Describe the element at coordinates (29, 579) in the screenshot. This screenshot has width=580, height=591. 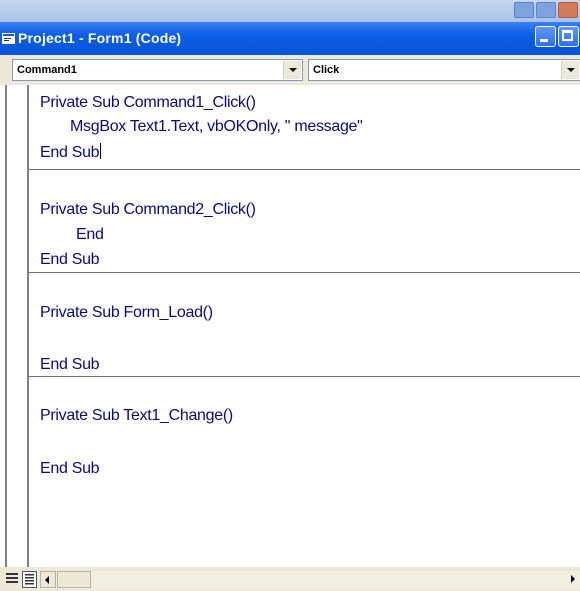
I see `full-module-view-icon` at that location.